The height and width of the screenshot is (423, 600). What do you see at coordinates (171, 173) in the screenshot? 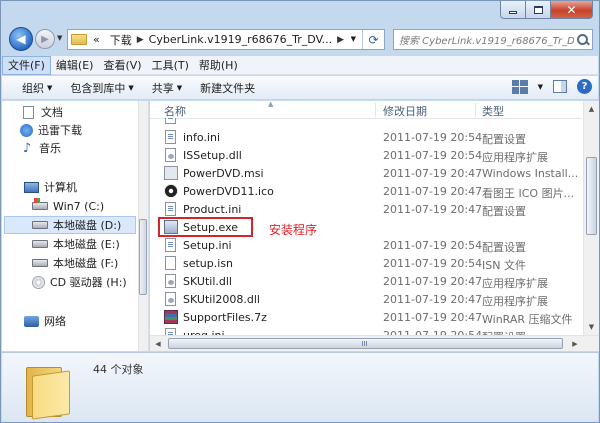
I see `msi-file-icon` at bounding box center [171, 173].